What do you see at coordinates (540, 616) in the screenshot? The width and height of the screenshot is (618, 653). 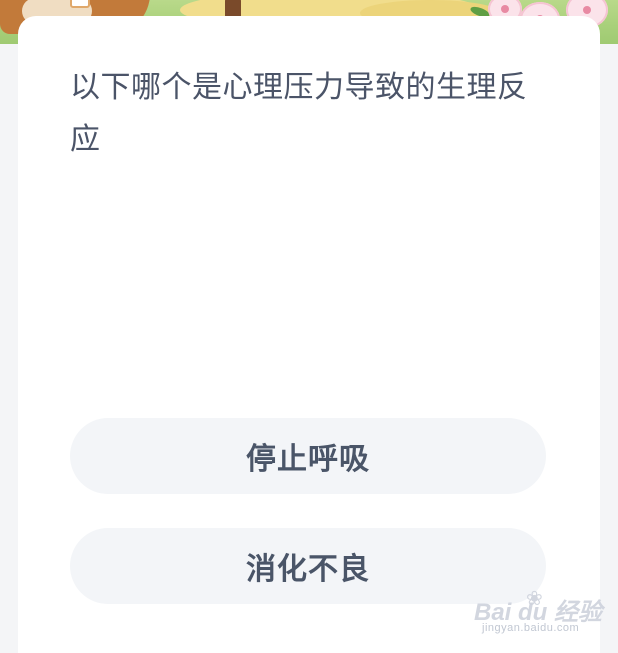 I see `baidu-jingyan-watermark: Bai du 经验 ❀ jingyan.baidu.com` at bounding box center [540, 616].